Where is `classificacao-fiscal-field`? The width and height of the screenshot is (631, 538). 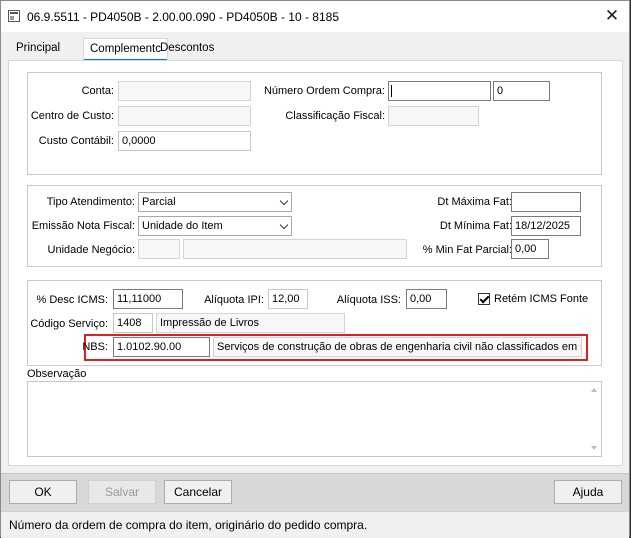
classificacao-fiscal-field is located at coordinates (433, 116).